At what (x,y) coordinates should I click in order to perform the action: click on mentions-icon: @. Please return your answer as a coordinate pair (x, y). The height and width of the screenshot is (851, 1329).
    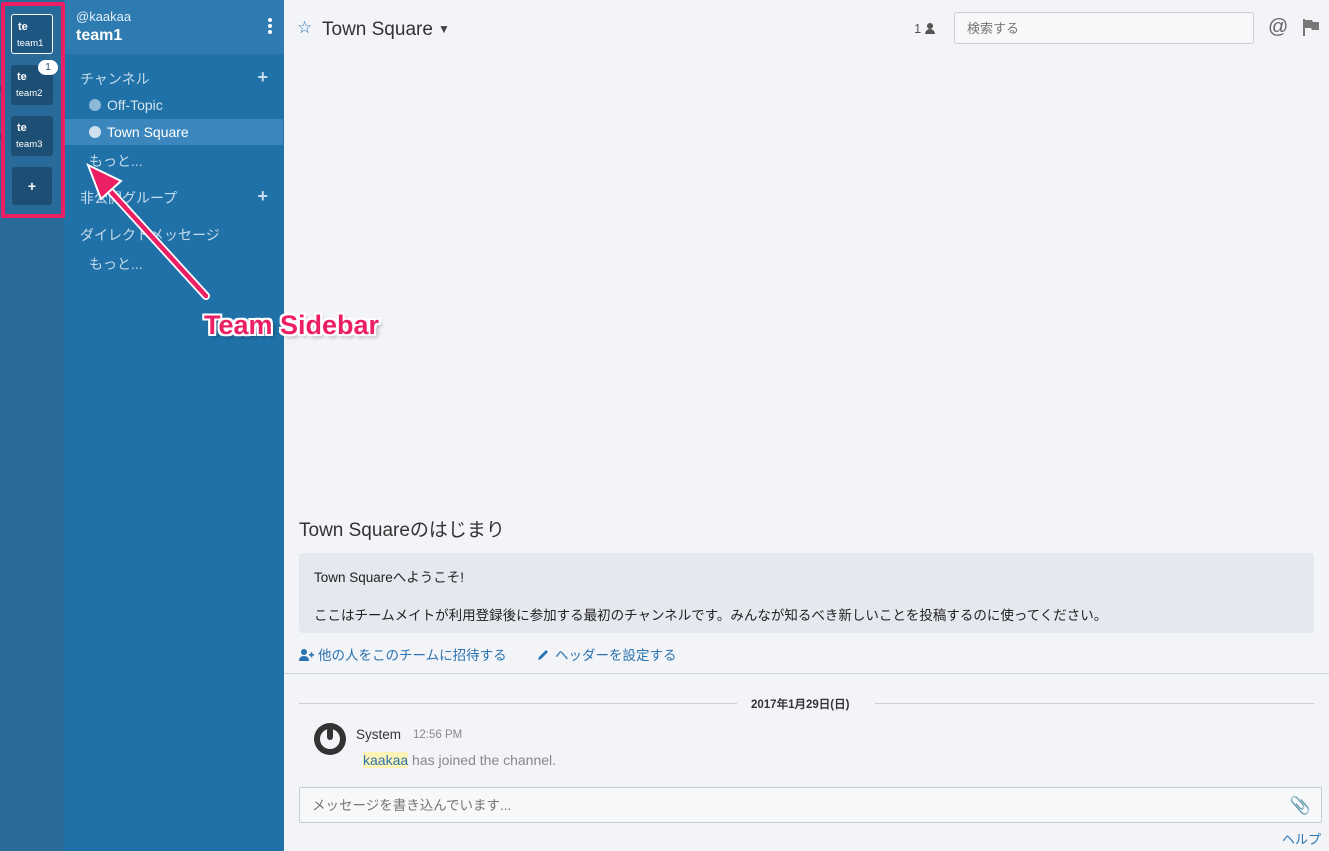
    Looking at the image, I should click on (1278, 27).